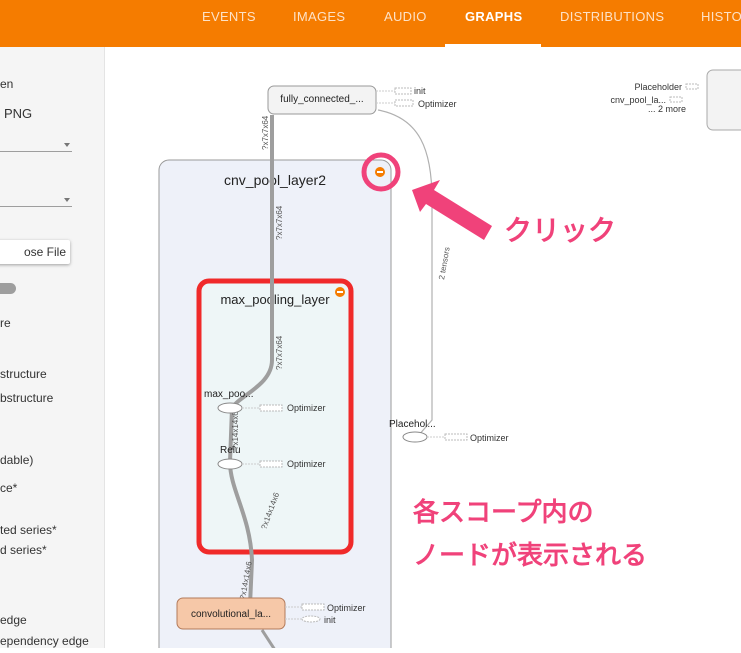 The width and height of the screenshot is (741, 653). I want to click on legend-unconnected-series-label: ted series*, so click(28, 530).